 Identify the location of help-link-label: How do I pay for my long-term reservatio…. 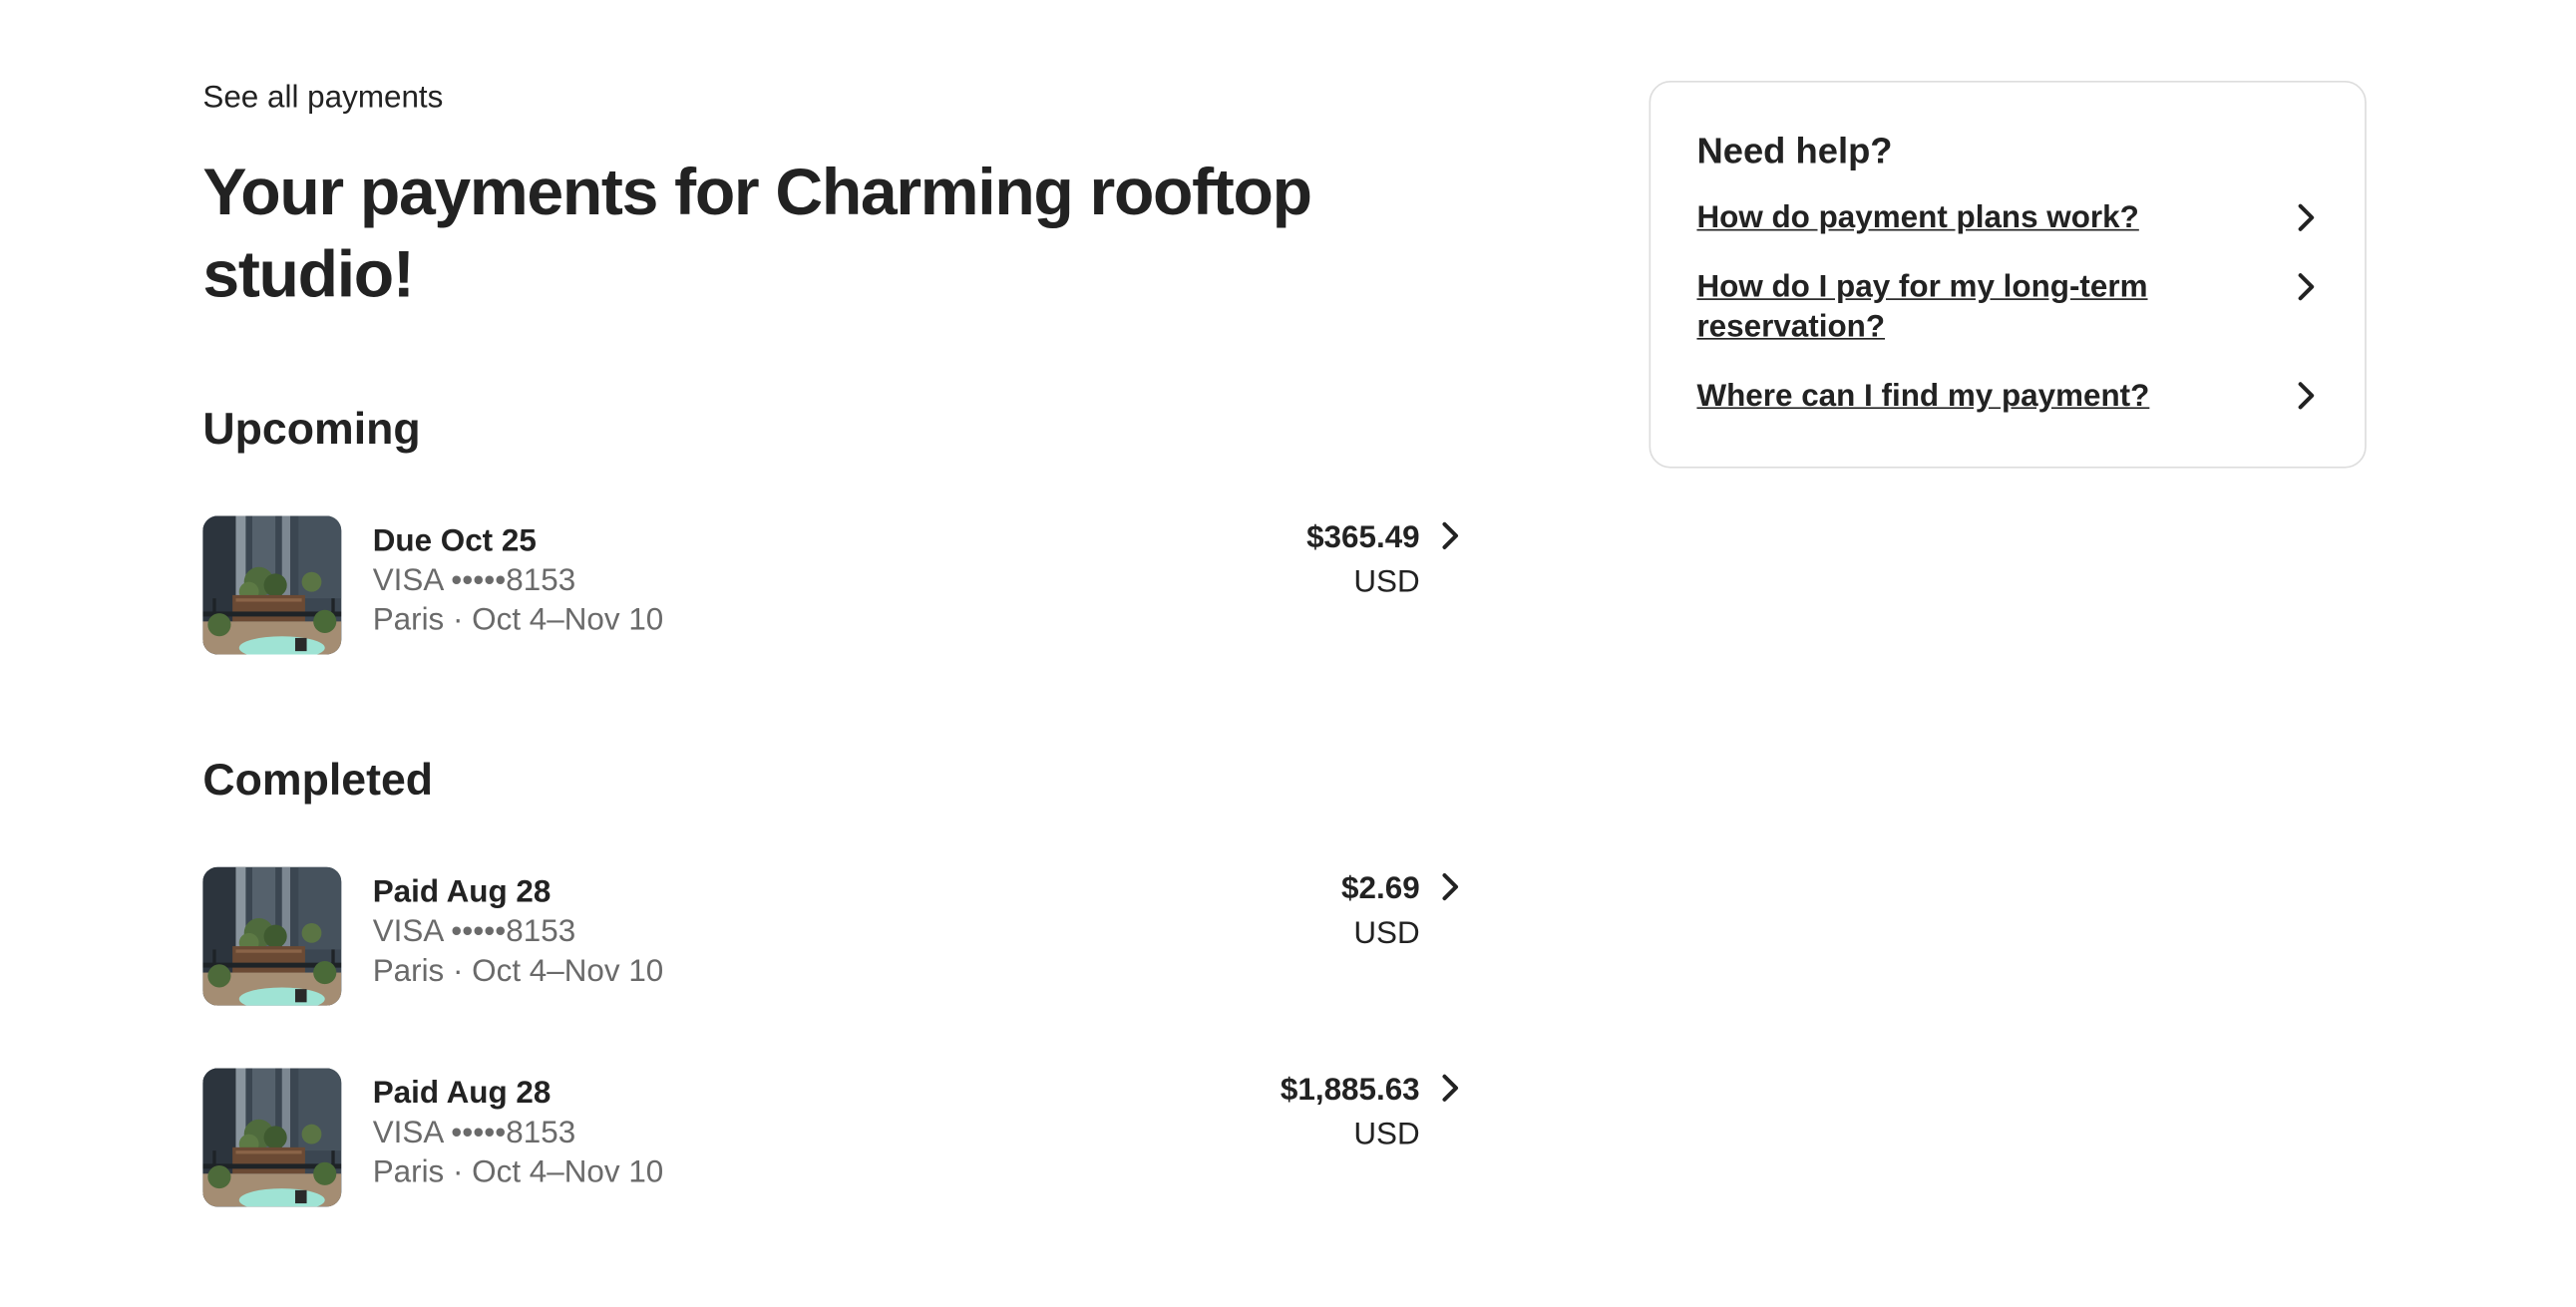
(1922, 307).